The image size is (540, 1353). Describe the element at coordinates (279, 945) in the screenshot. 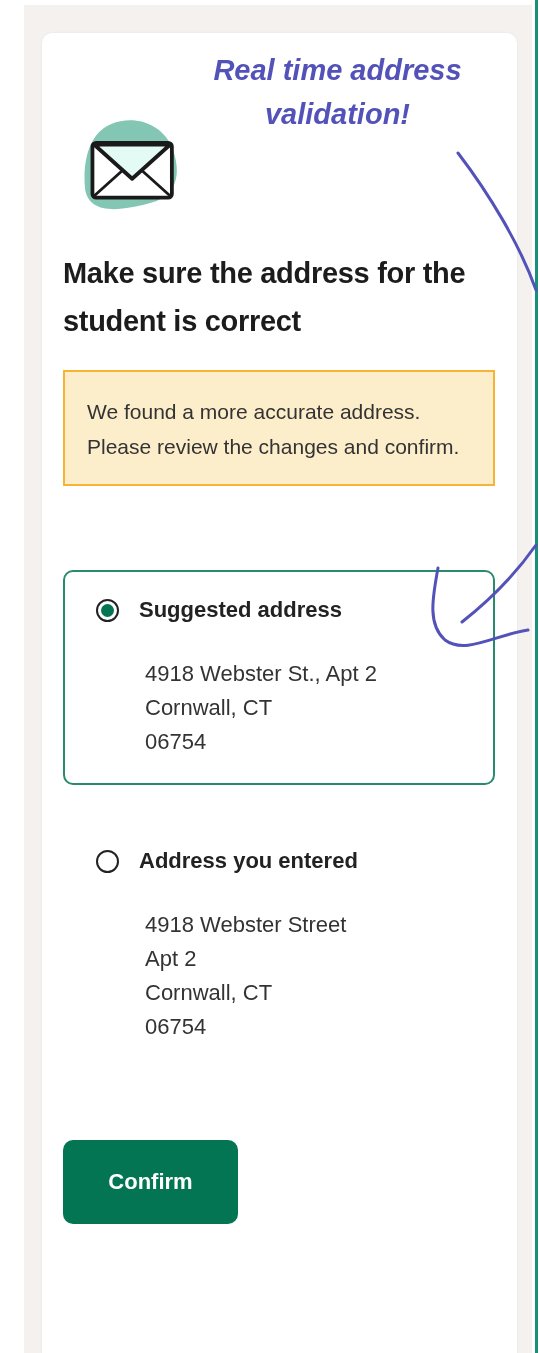

I see `option-row: Address you entered 4918 Webster Street Apt 2 Cornwall, CT 06754` at that location.